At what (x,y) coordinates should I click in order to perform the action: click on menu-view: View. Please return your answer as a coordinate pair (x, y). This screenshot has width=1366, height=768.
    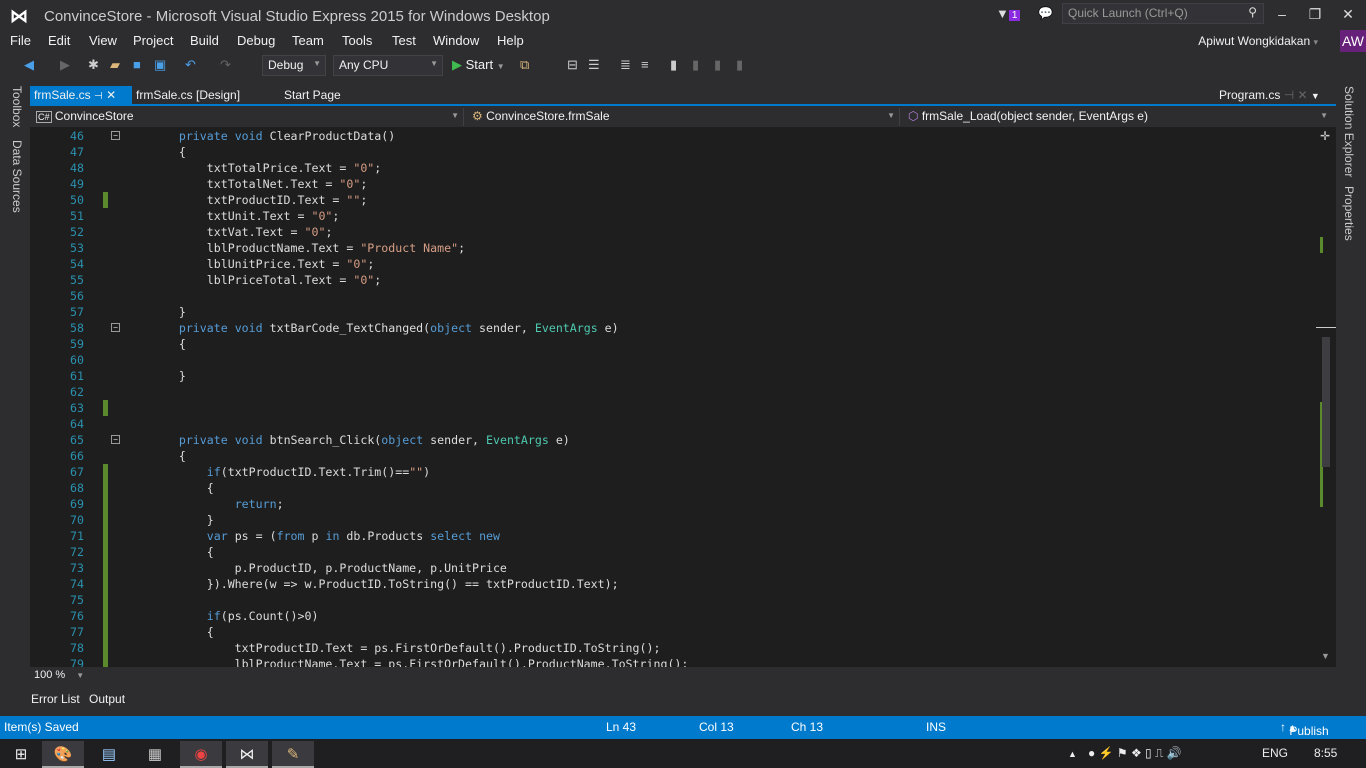
    Looking at the image, I should click on (103, 40).